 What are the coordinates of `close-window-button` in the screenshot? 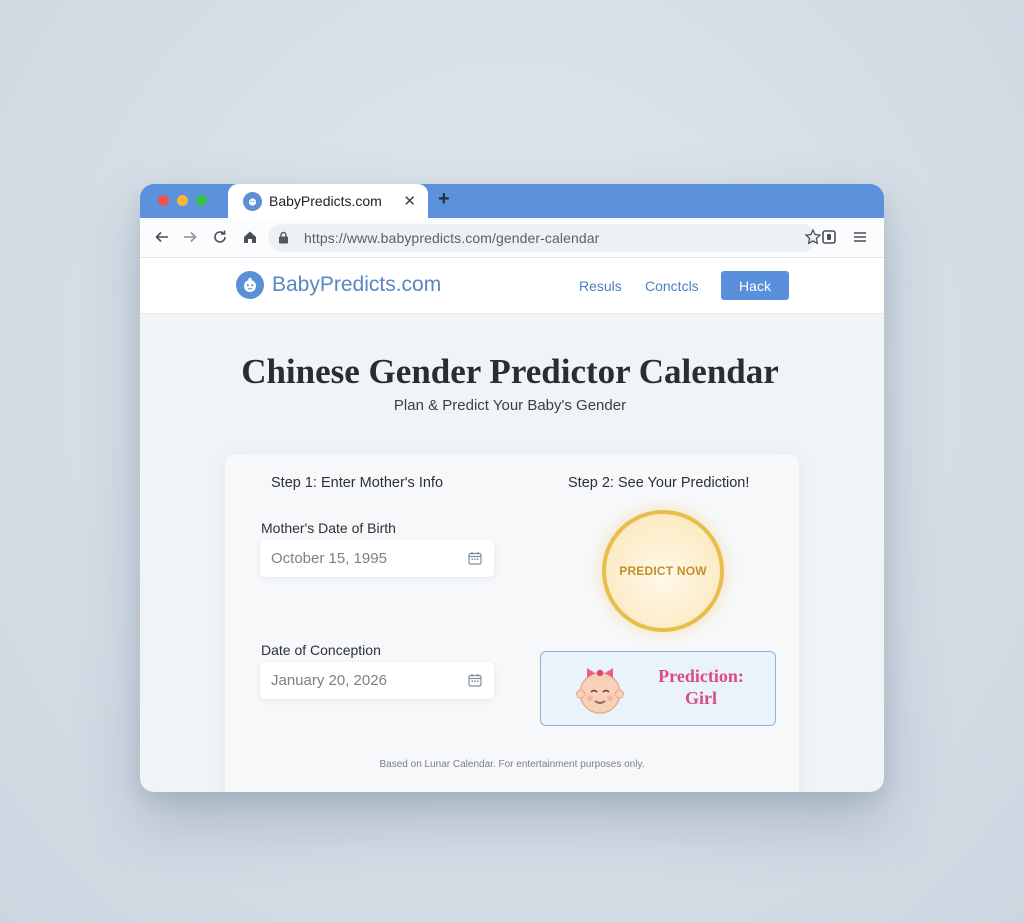 It's located at (163, 200).